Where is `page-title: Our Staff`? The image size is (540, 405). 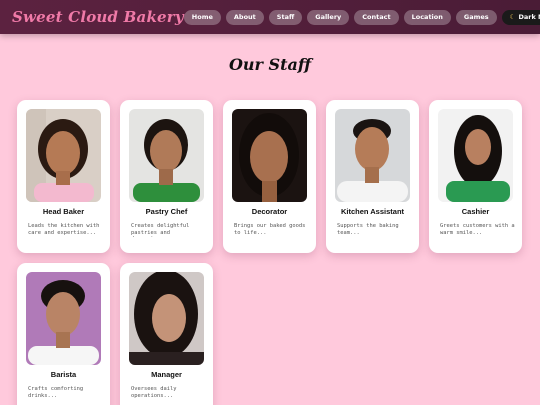
page-title: Our Staff is located at coordinates (270, 64).